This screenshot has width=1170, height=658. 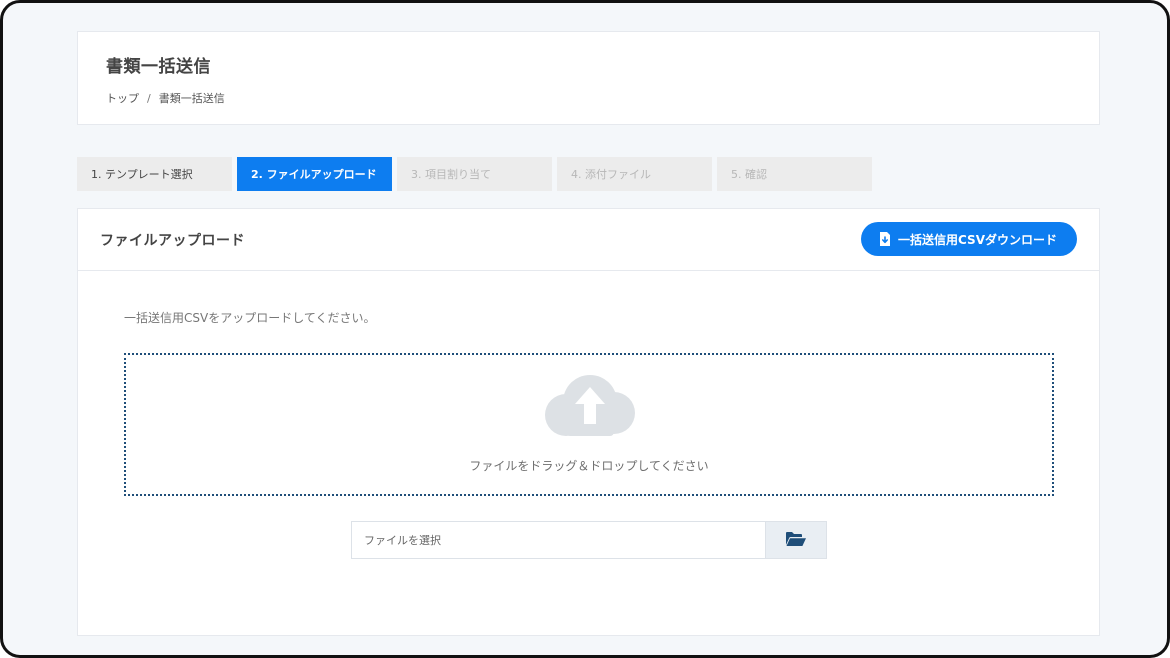 What do you see at coordinates (588, 240) in the screenshot?
I see `card-header: ファイルアップロード 一括送信用CSVダウンロード` at bounding box center [588, 240].